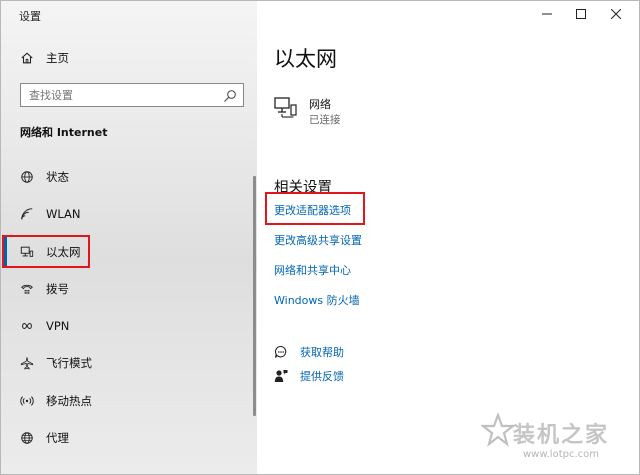 This screenshot has height=475, width=640. What do you see at coordinates (230, 95) in the screenshot?
I see `search-icon` at bounding box center [230, 95].